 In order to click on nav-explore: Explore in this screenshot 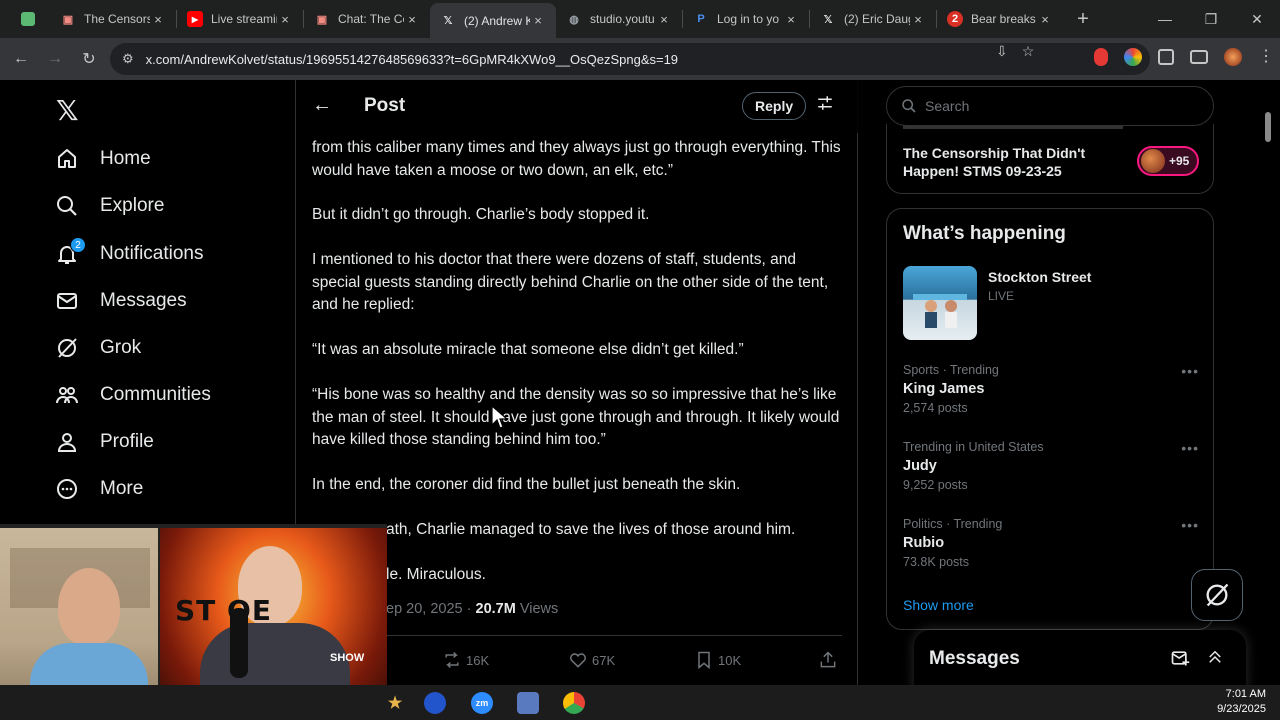, I will do `click(109, 206)`.